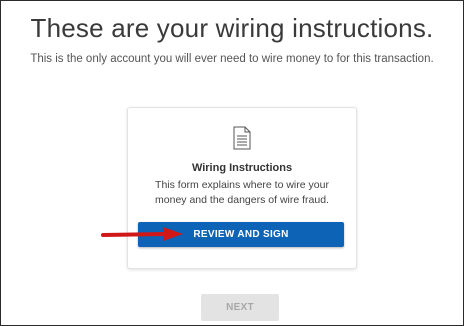  Describe the element at coordinates (242, 168) in the screenshot. I see `card-title: Wiring Instructions` at that location.